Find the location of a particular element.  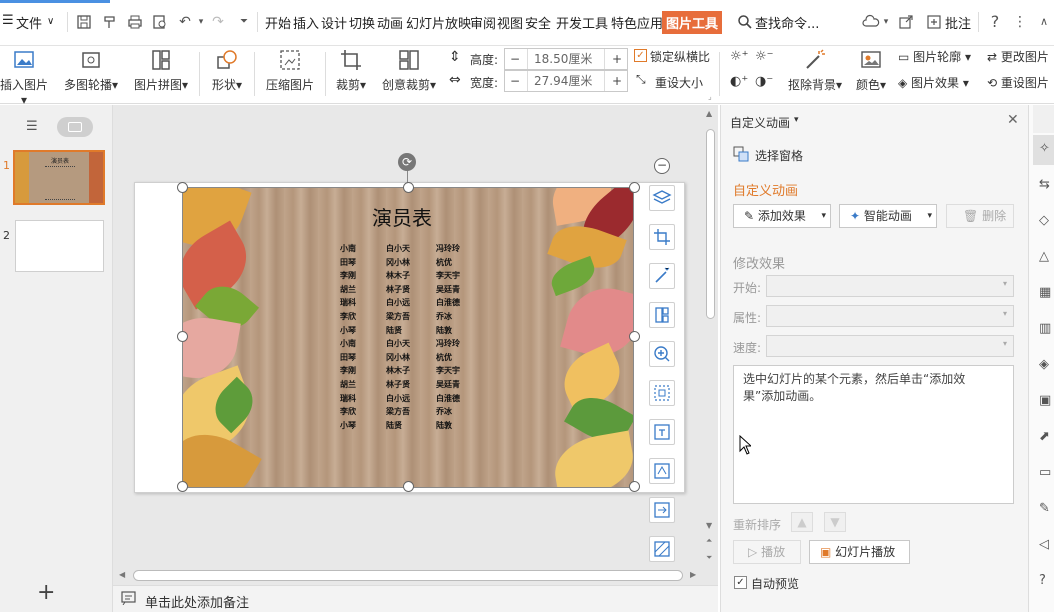

selection-pane-icon is located at coordinates (741, 155).